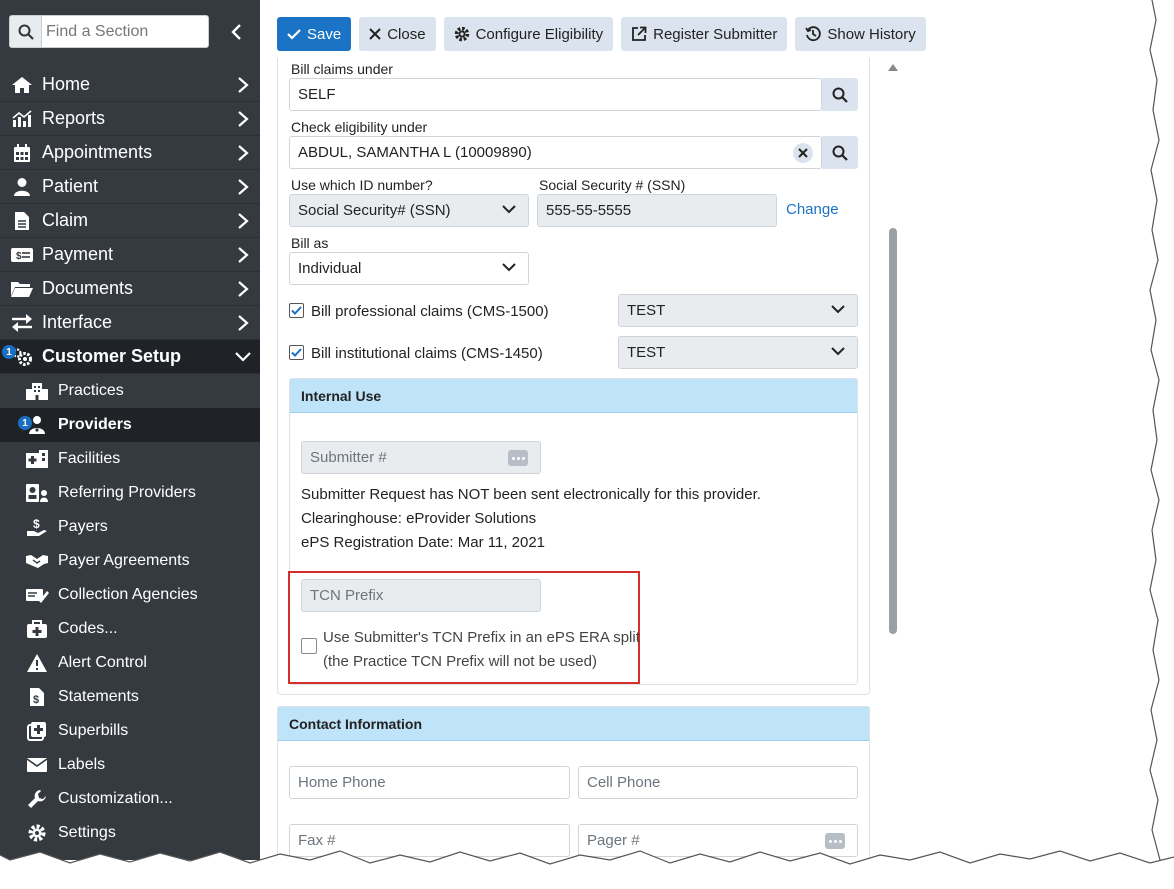 The width and height of the screenshot is (1174, 889). Describe the element at coordinates (130, 85) in the screenshot. I see `nav-item-home: Home` at that location.